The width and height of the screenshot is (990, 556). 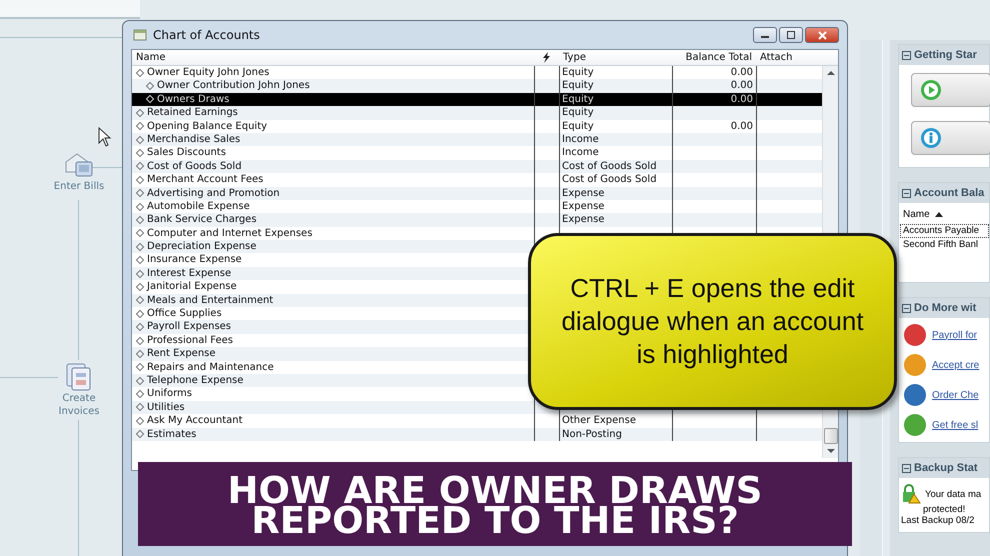 I want to click on account-name: Uniforms, so click(x=169, y=394).